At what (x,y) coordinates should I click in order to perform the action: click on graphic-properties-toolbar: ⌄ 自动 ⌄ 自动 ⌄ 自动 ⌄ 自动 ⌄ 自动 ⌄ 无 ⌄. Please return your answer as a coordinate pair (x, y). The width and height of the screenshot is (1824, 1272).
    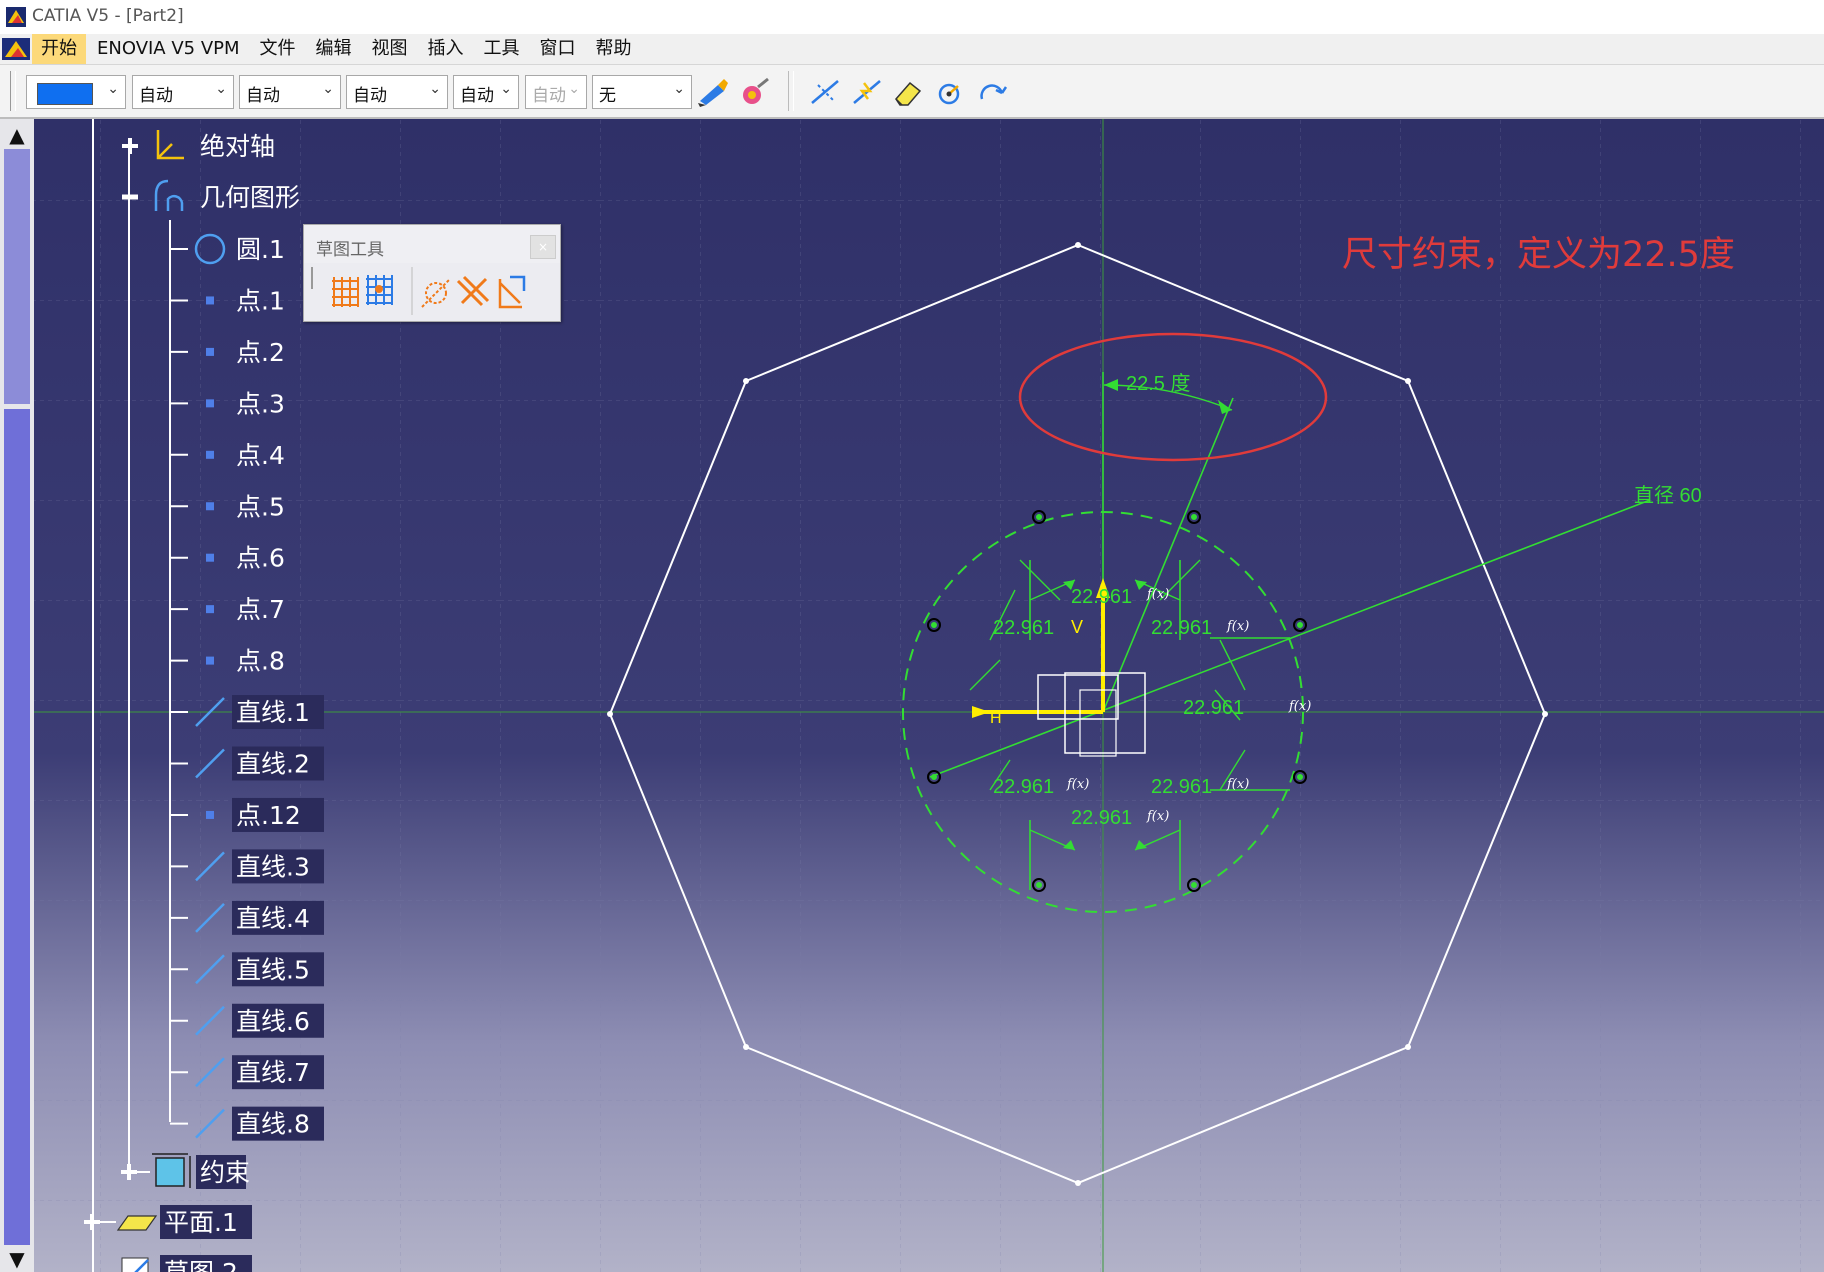
    Looking at the image, I should click on (912, 92).